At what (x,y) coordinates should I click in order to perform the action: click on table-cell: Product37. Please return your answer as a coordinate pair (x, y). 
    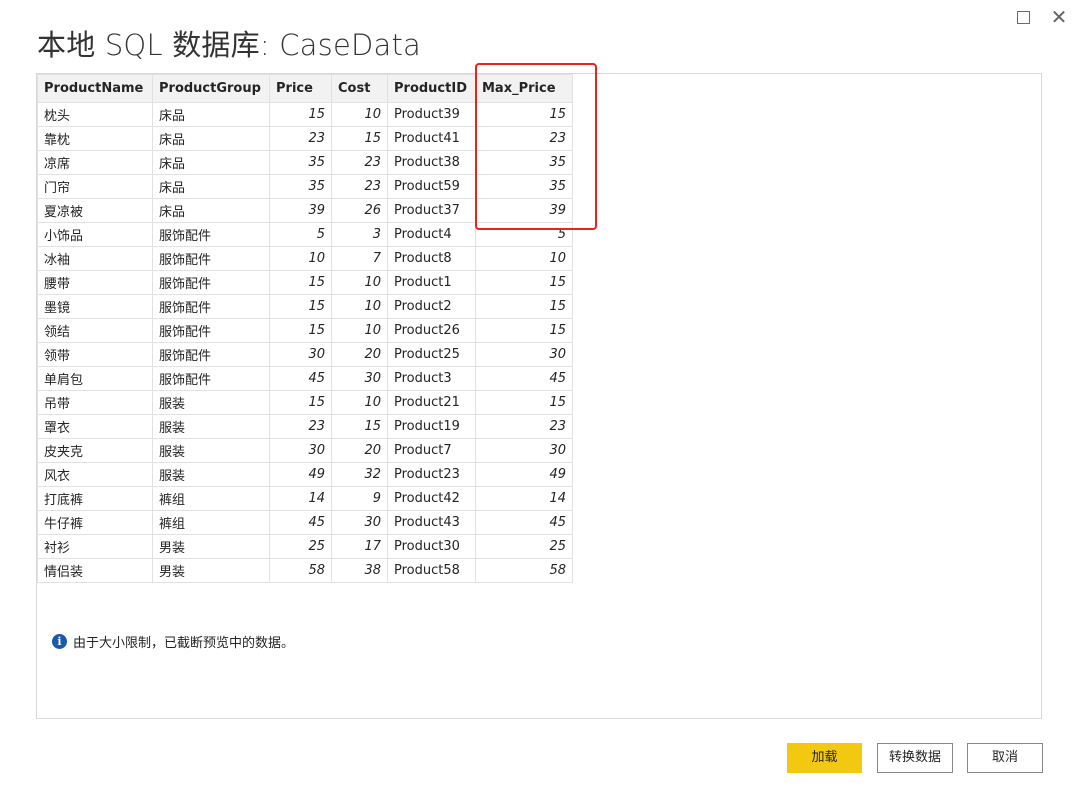
    Looking at the image, I should click on (431, 210).